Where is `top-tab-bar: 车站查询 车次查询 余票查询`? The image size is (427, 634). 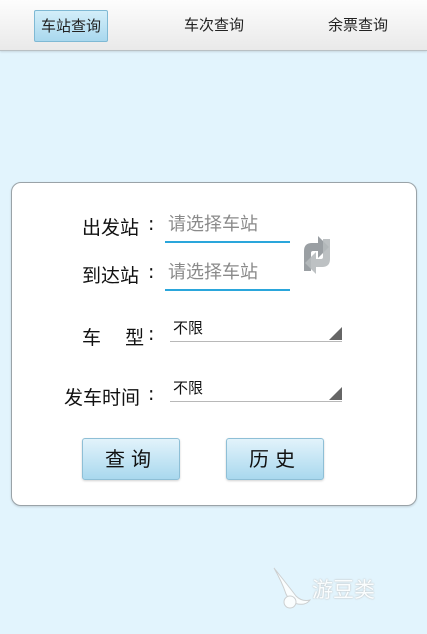 top-tab-bar: 车站查询 车次查询 余票查询 is located at coordinates (213, 25).